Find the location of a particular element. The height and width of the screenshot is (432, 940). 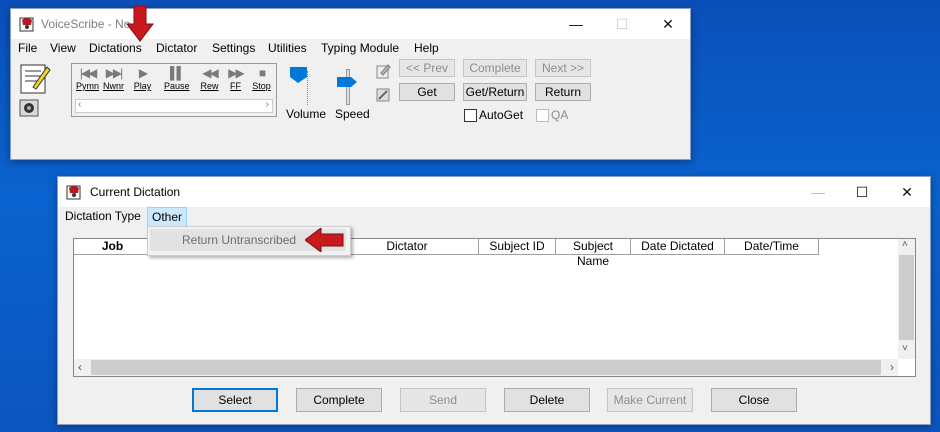

menu-help: Help is located at coordinates (426, 48).